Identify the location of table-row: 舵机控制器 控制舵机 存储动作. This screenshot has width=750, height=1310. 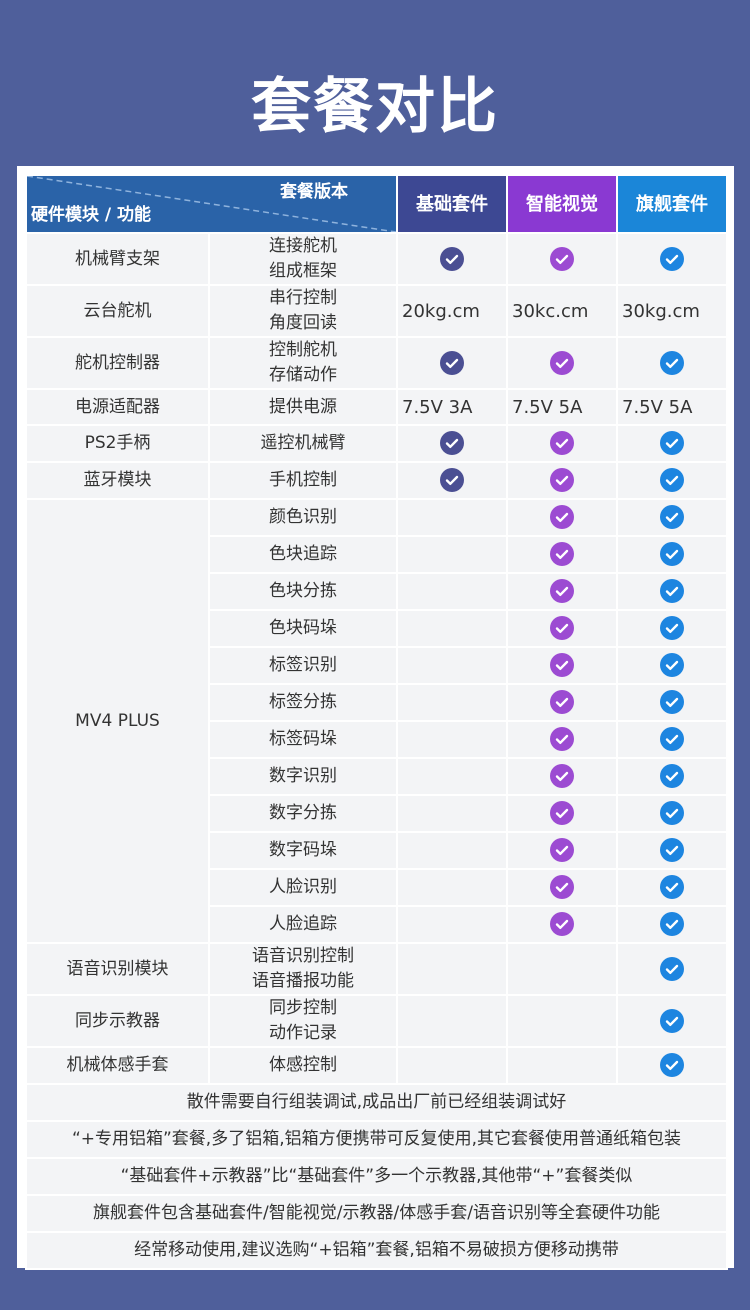
(376, 363).